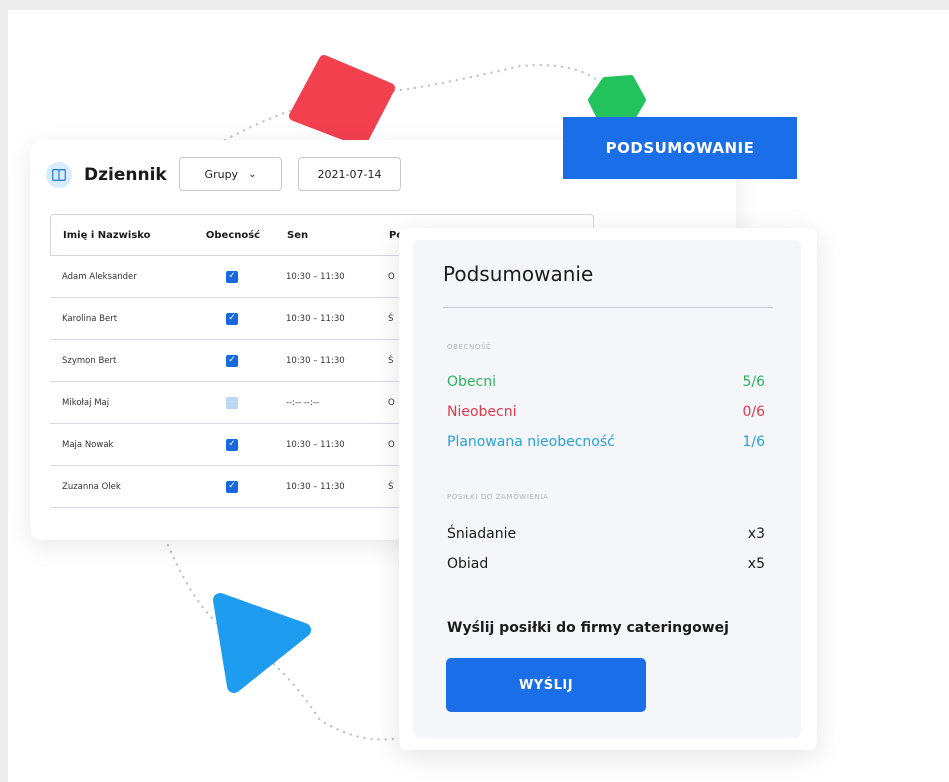 The width and height of the screenshot is (949, 782). What do you see at coordinates (59, 175) in the screenshot?
I see `book-icon` at bounding box center [59, 175].